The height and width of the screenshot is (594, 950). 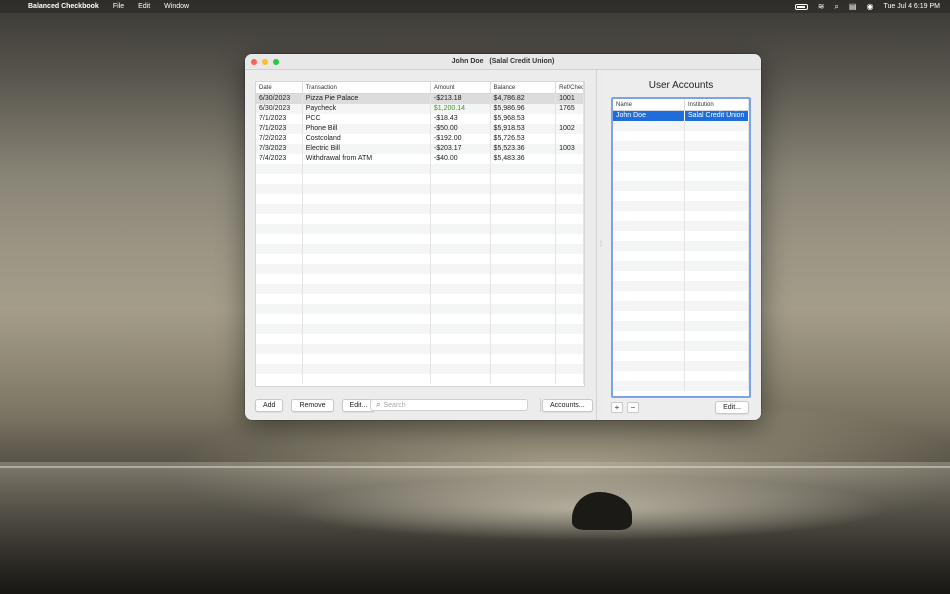 What do you see at coordinates (367, 87) in the screenshot?
I see `column-header-transaction: Transaction` at bounding box center [367, 87].